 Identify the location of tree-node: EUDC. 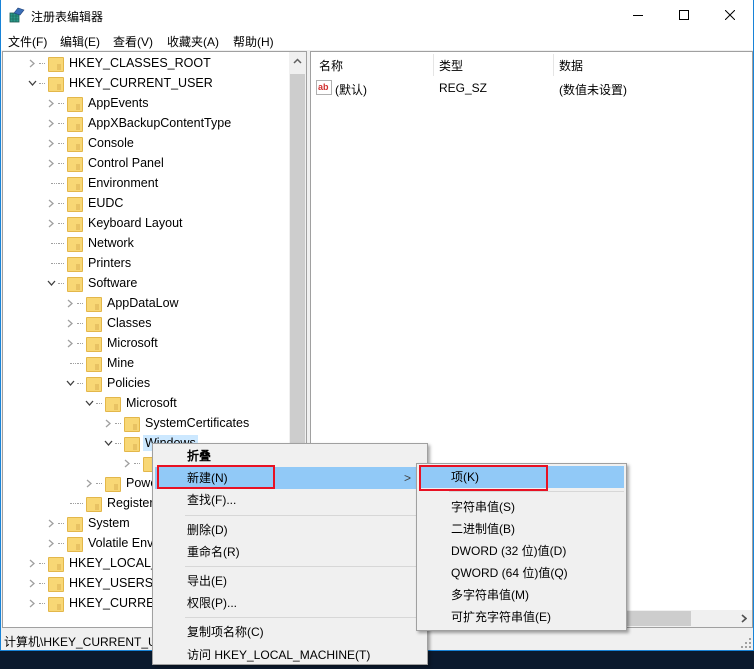
(85, 203).